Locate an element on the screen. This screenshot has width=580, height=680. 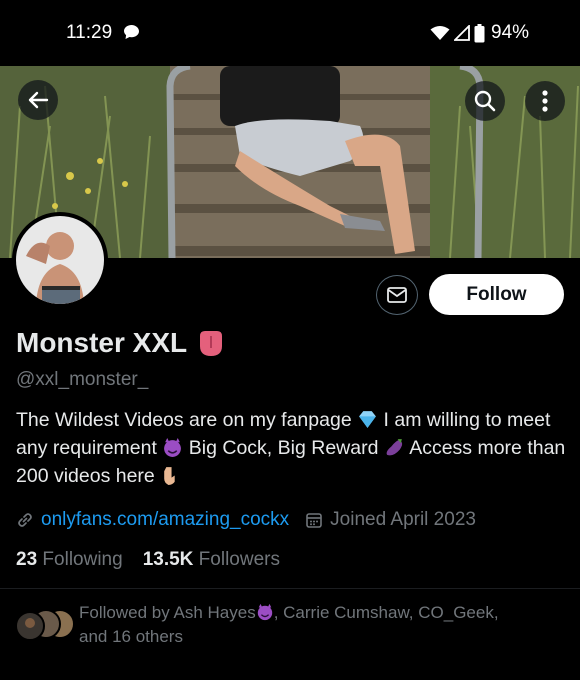
search-button is located at coordinates (485, 101).